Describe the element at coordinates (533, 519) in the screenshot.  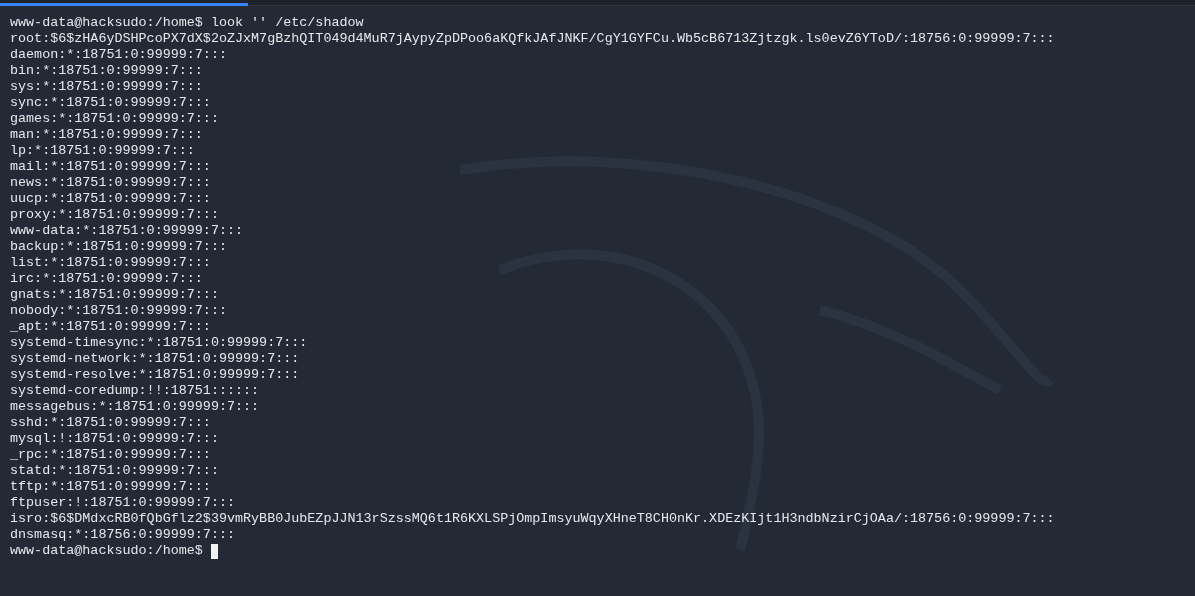
I see `terminal-line: isro:$6$DMdxcRB0fQbGflz2$39vmRyBB0JubEZpJJN13rSzssMQ6t1R6KXLSPjOmpImsyuWqyXHneT8CH0nKr.XDEzKIjt1H3ndbNzirCjOAa/:18756:0:99999:7:::` at that location.